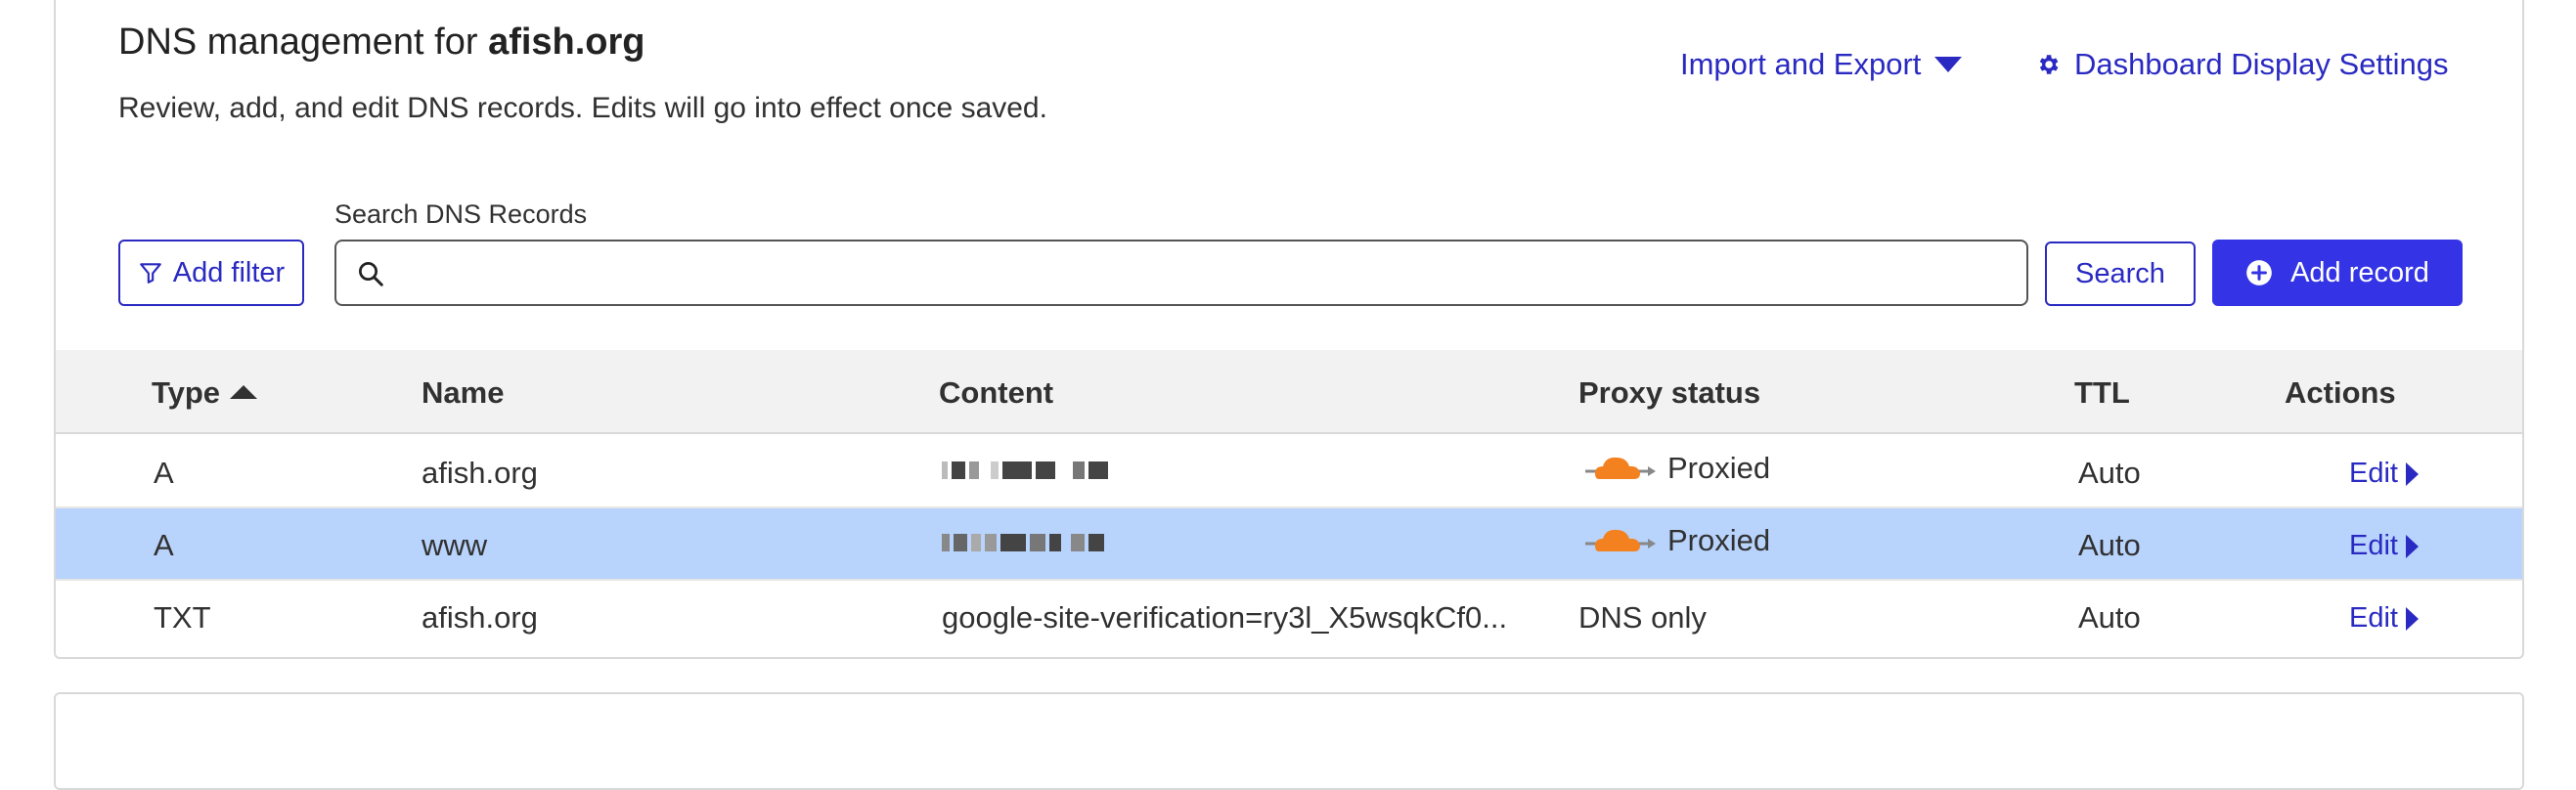  I want to click on column-header-ttl: TTL, so click(2102, 393).